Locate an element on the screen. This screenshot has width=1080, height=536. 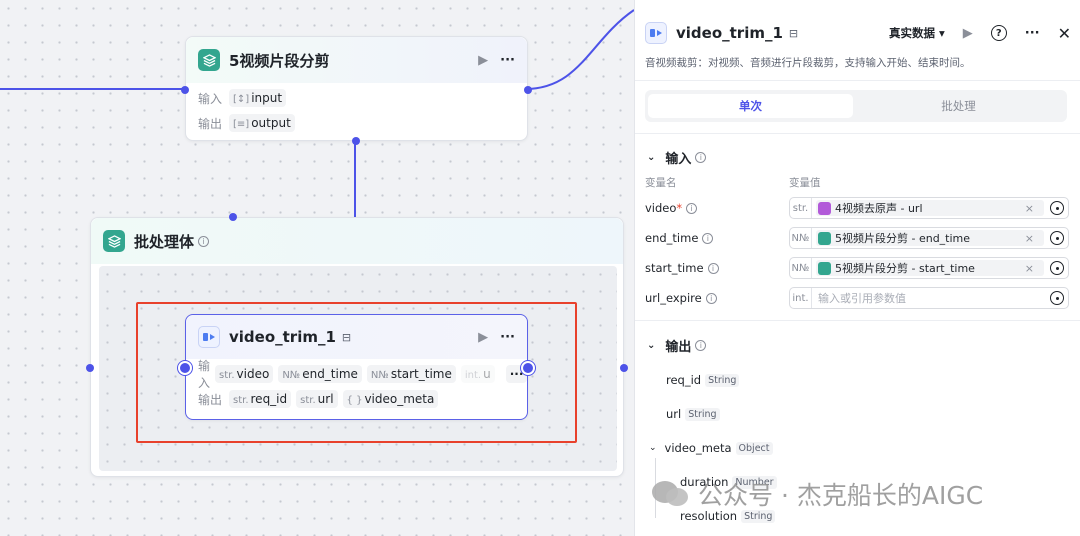
input-chip-start-time: N№ start_time is located at coordinates (411, 374).